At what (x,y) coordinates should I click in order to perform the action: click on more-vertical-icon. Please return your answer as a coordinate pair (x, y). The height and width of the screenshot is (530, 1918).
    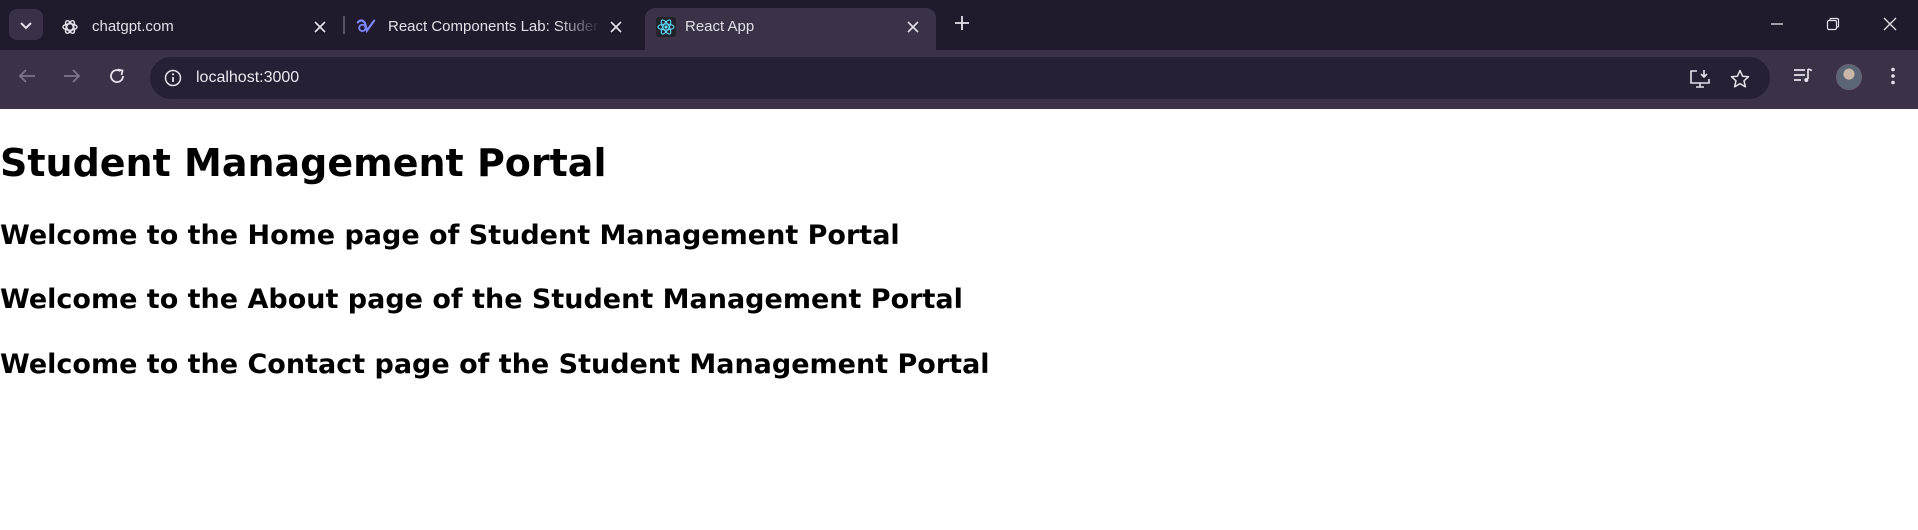
    Looking at the image, I should click on (1893, 78).